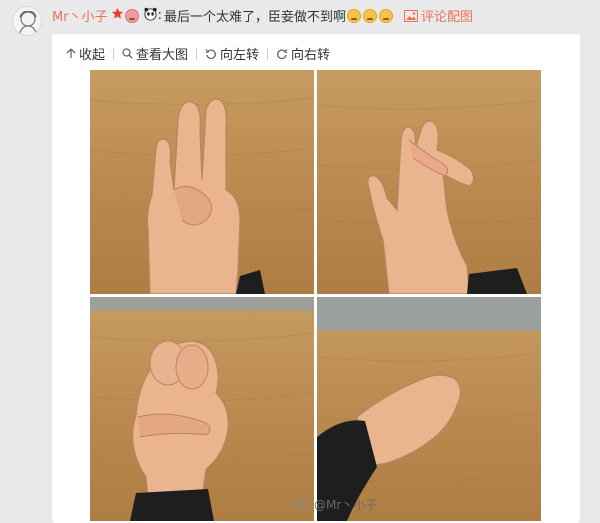 This screenshot has height=523, width=600. Describe the element at coordinates (446, 17) in the screenshot. I see `comment-photo-link-label: 评论配图` at that location.